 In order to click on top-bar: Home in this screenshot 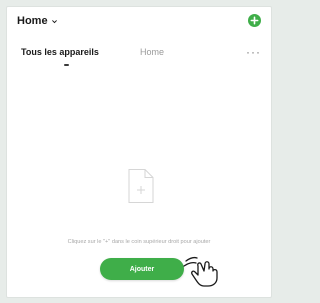, I will do `click(139, 21)`.